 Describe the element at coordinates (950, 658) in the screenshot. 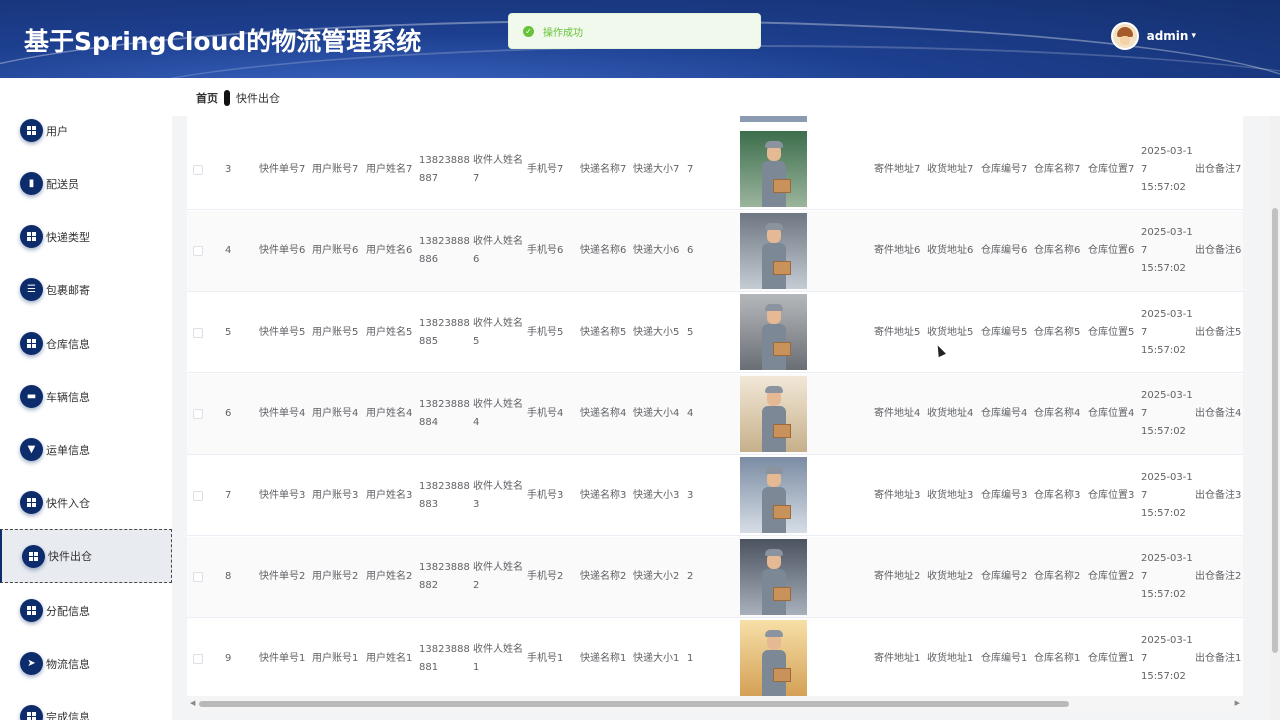

I see `cell-value: 收货地址1` at that location.